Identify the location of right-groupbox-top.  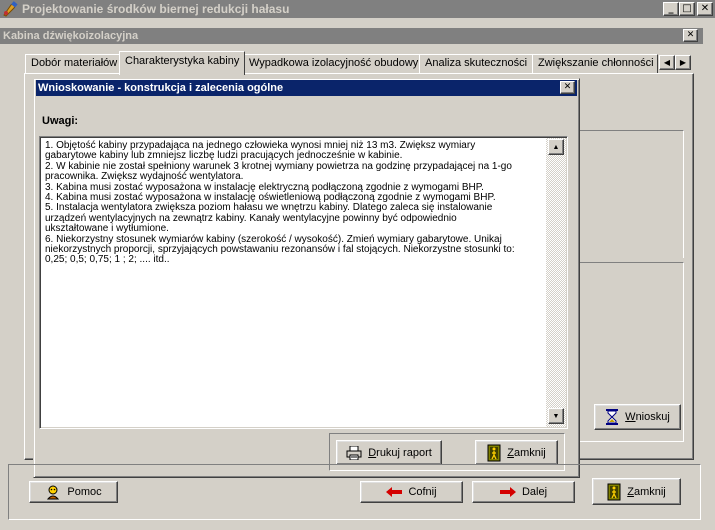
(632, 194).